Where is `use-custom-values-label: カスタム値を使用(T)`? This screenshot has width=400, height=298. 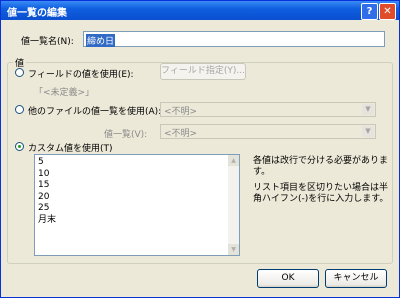
use-custom-values-label: カスタム値を使用(T) is located at coordinates (70, 147).